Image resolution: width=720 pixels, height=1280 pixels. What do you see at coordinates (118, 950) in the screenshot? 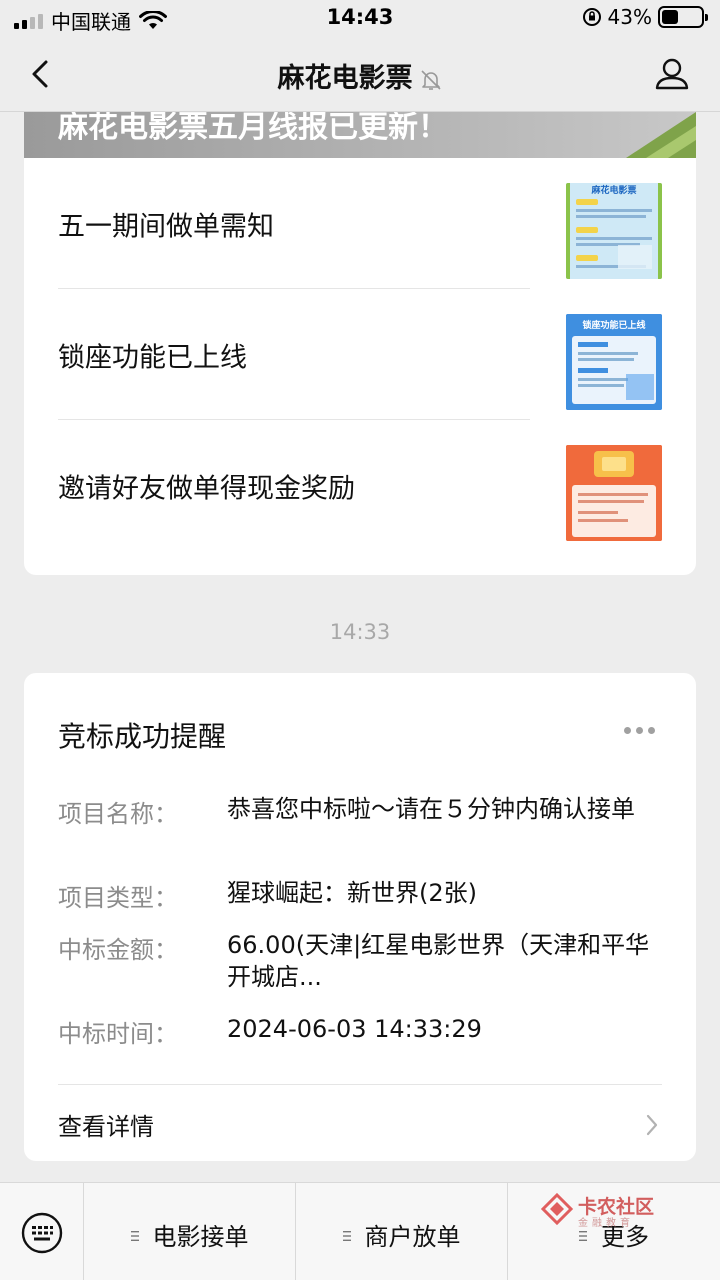
I see `field-label: 中标金额：` at bounding box center [118, 950].